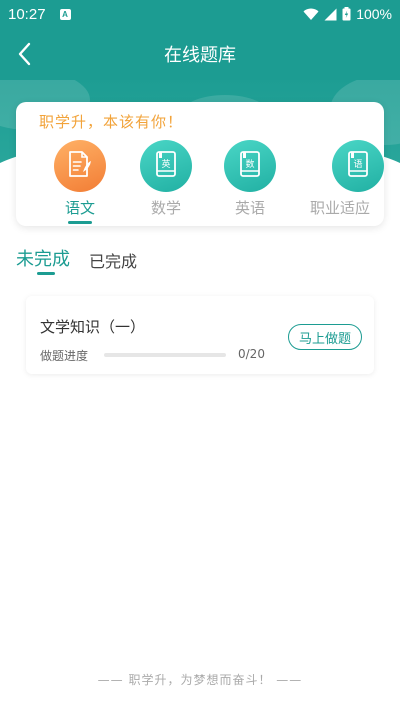 The image size is (400, 711). I want to click on quiz-item: 文学知识（一） 做题进度 0/20 马上做题, so click(200, 335).